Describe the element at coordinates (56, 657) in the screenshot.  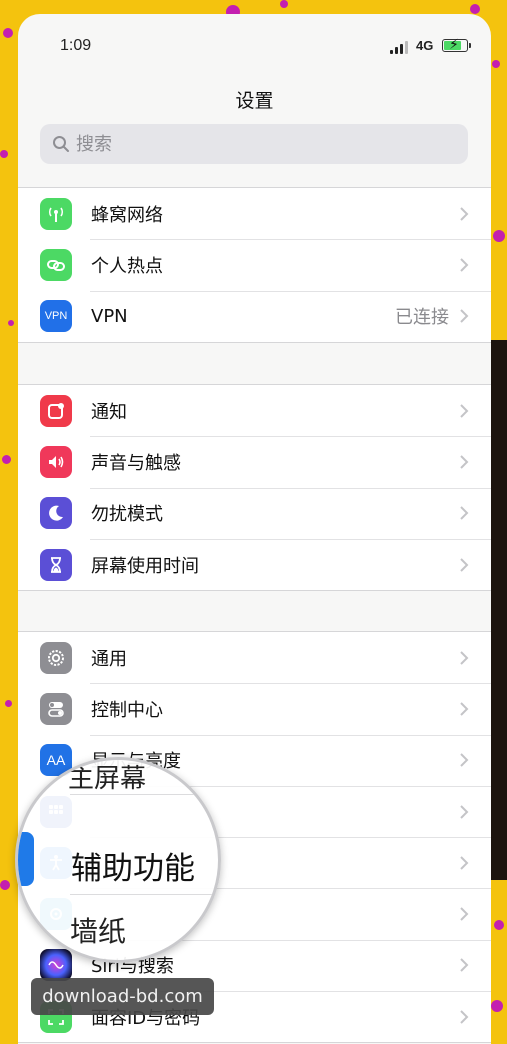
I see `gear-icon` at that location.